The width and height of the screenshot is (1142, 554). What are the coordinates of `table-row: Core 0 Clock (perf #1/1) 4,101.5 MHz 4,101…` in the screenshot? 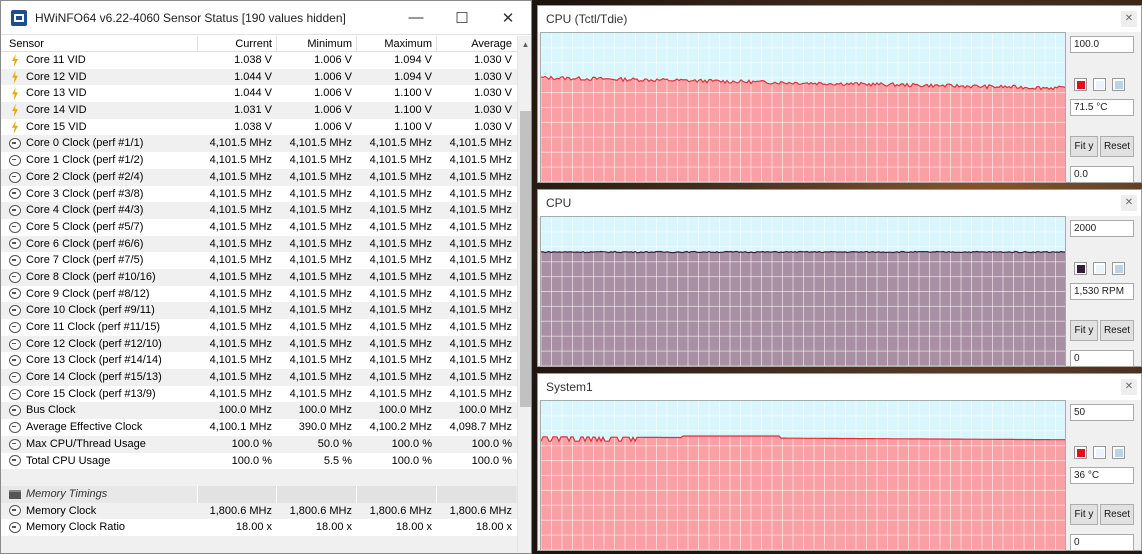 It's located at (259, 144).